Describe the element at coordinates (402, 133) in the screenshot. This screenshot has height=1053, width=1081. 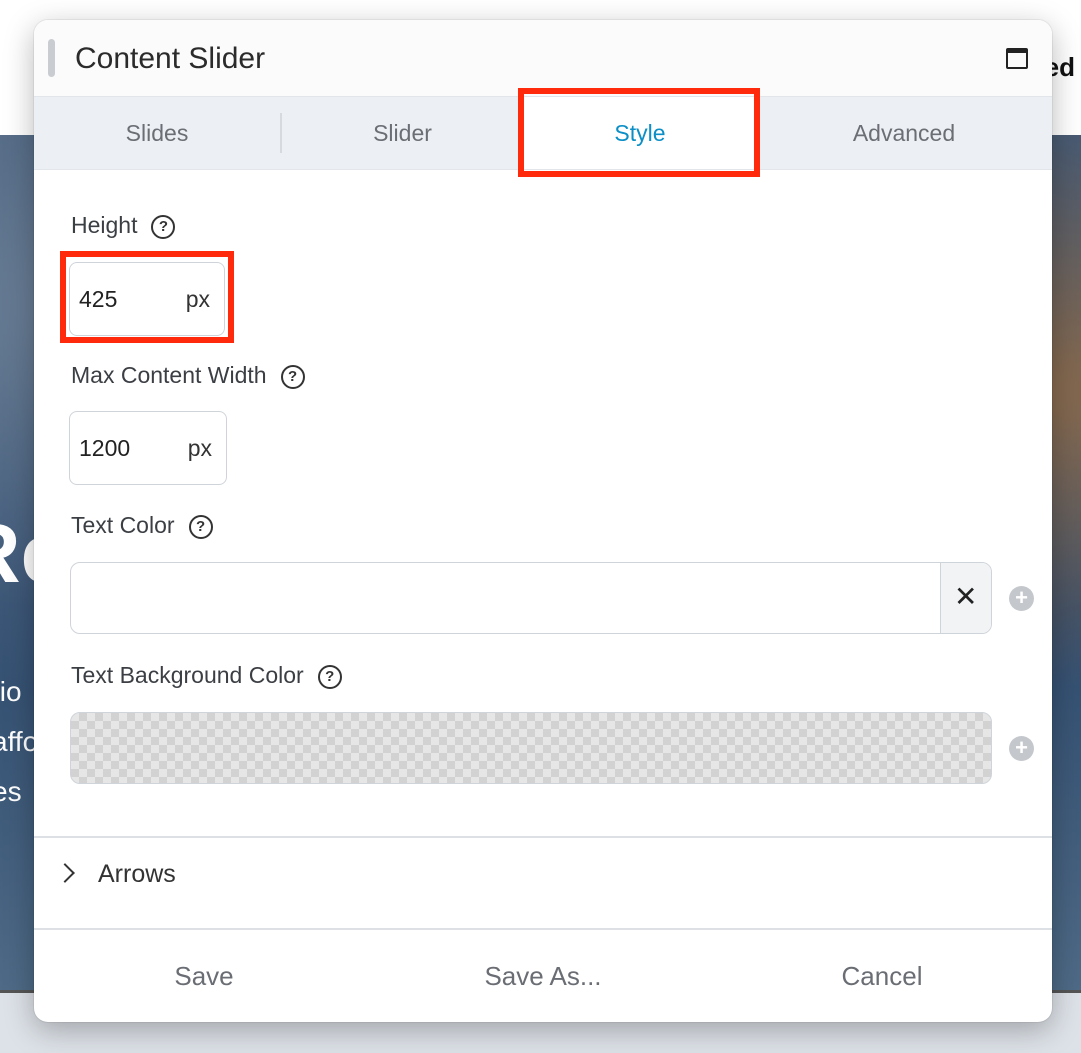
I see `tab-slider: Slider` at that location.